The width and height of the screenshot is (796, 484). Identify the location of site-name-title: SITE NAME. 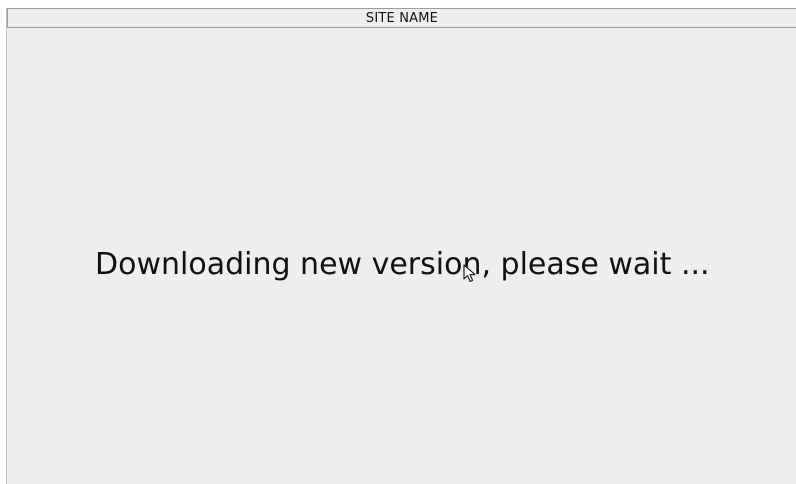
(402, 18).